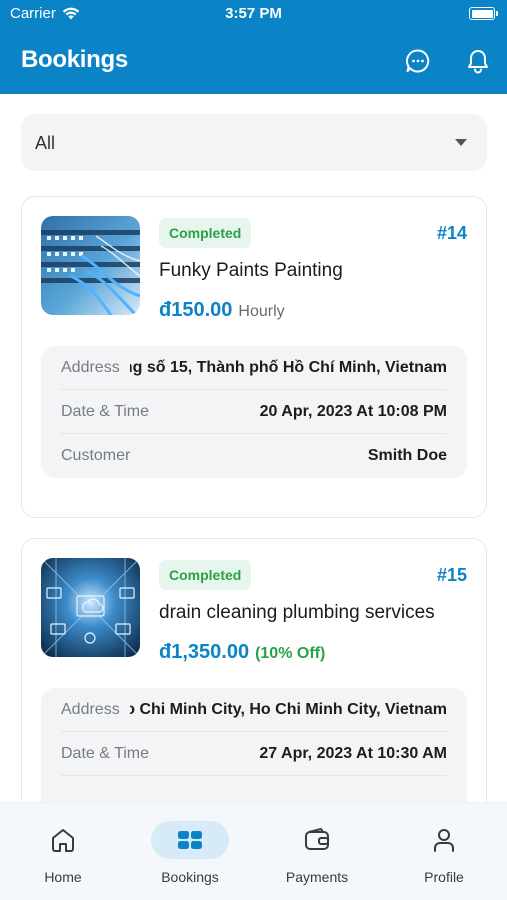 The height and width of the screenshot is (900, 507). I want to click on bell-icon, so click(478, 62).